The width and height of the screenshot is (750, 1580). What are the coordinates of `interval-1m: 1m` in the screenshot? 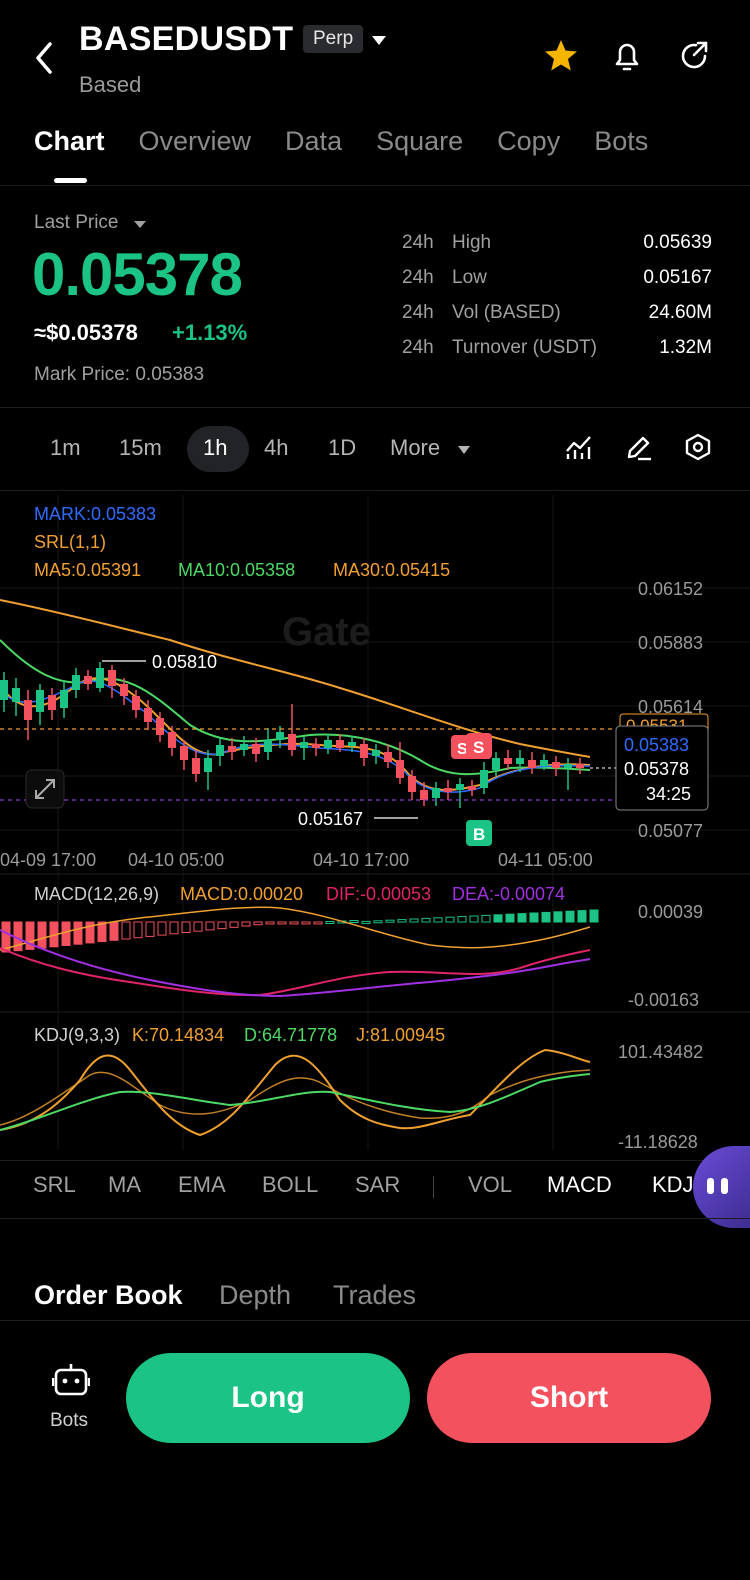 It's located at (65, 448).